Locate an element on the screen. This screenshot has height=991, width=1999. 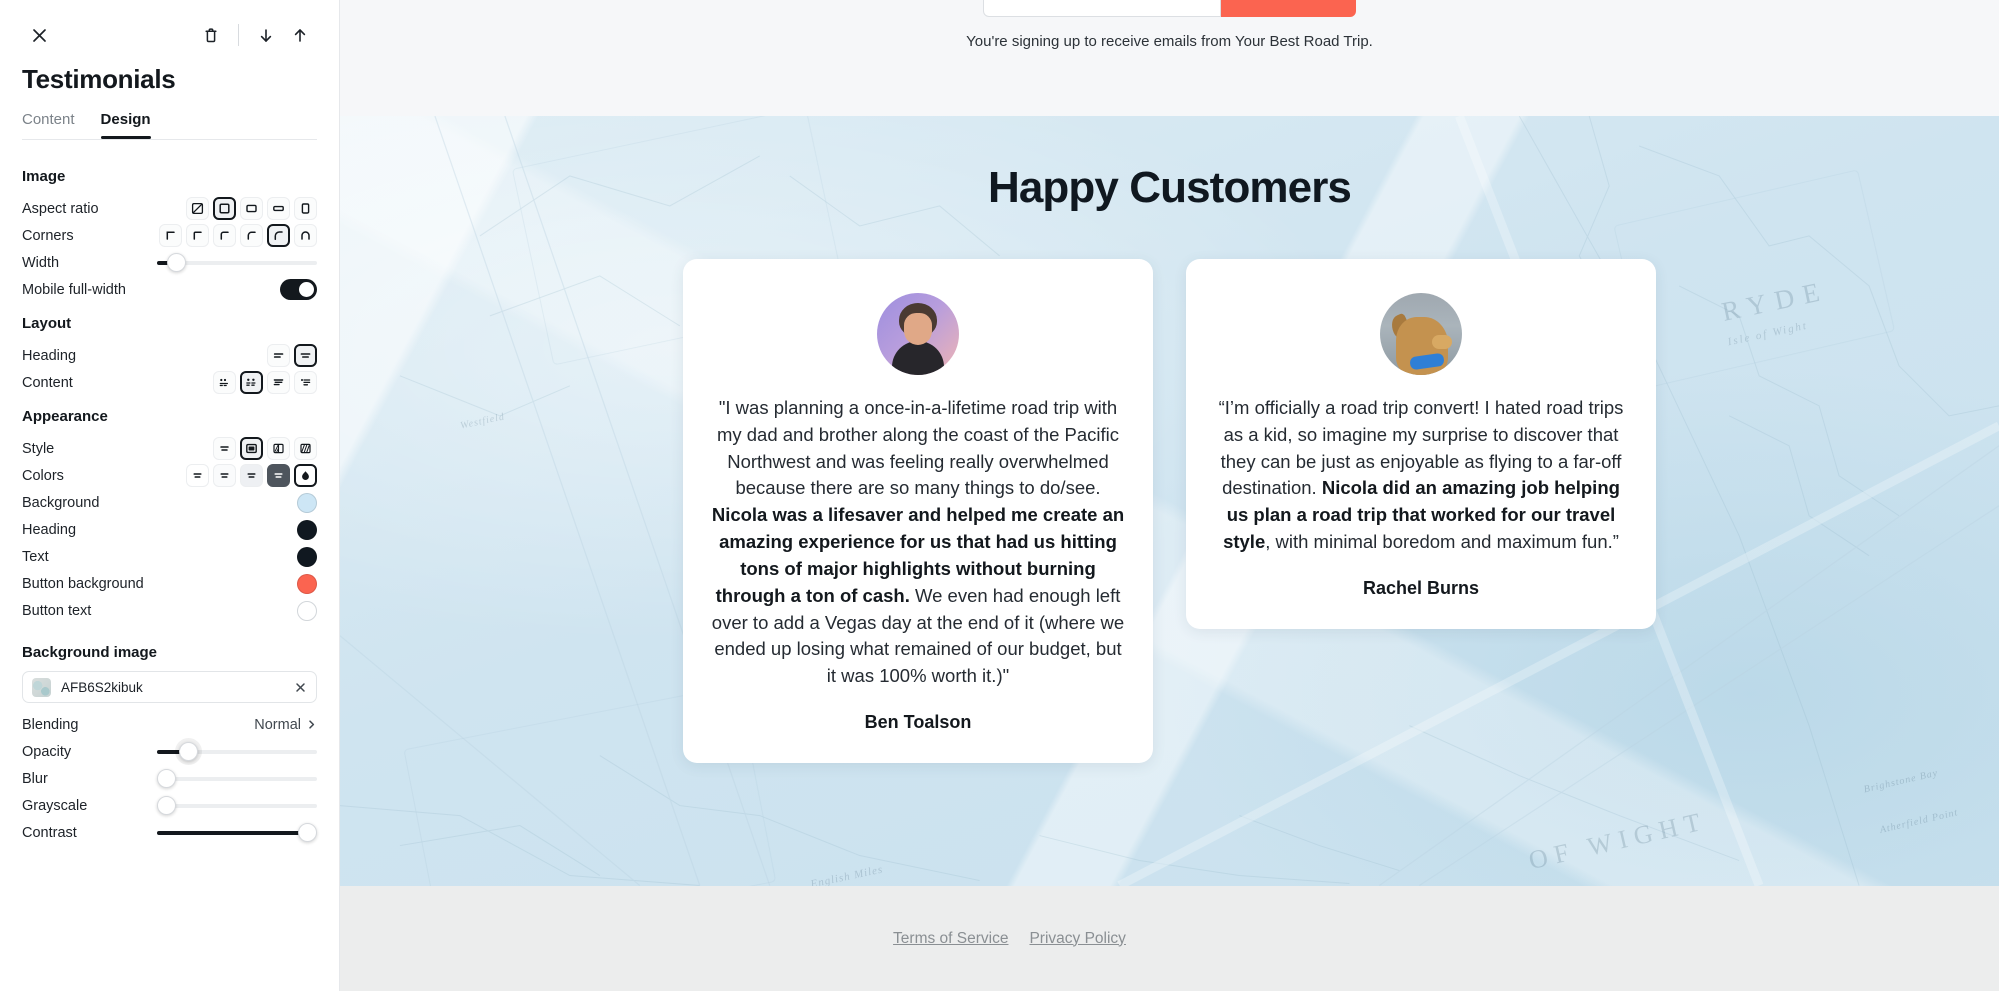
section-title-image: Image is located at coordinates (44, 176).